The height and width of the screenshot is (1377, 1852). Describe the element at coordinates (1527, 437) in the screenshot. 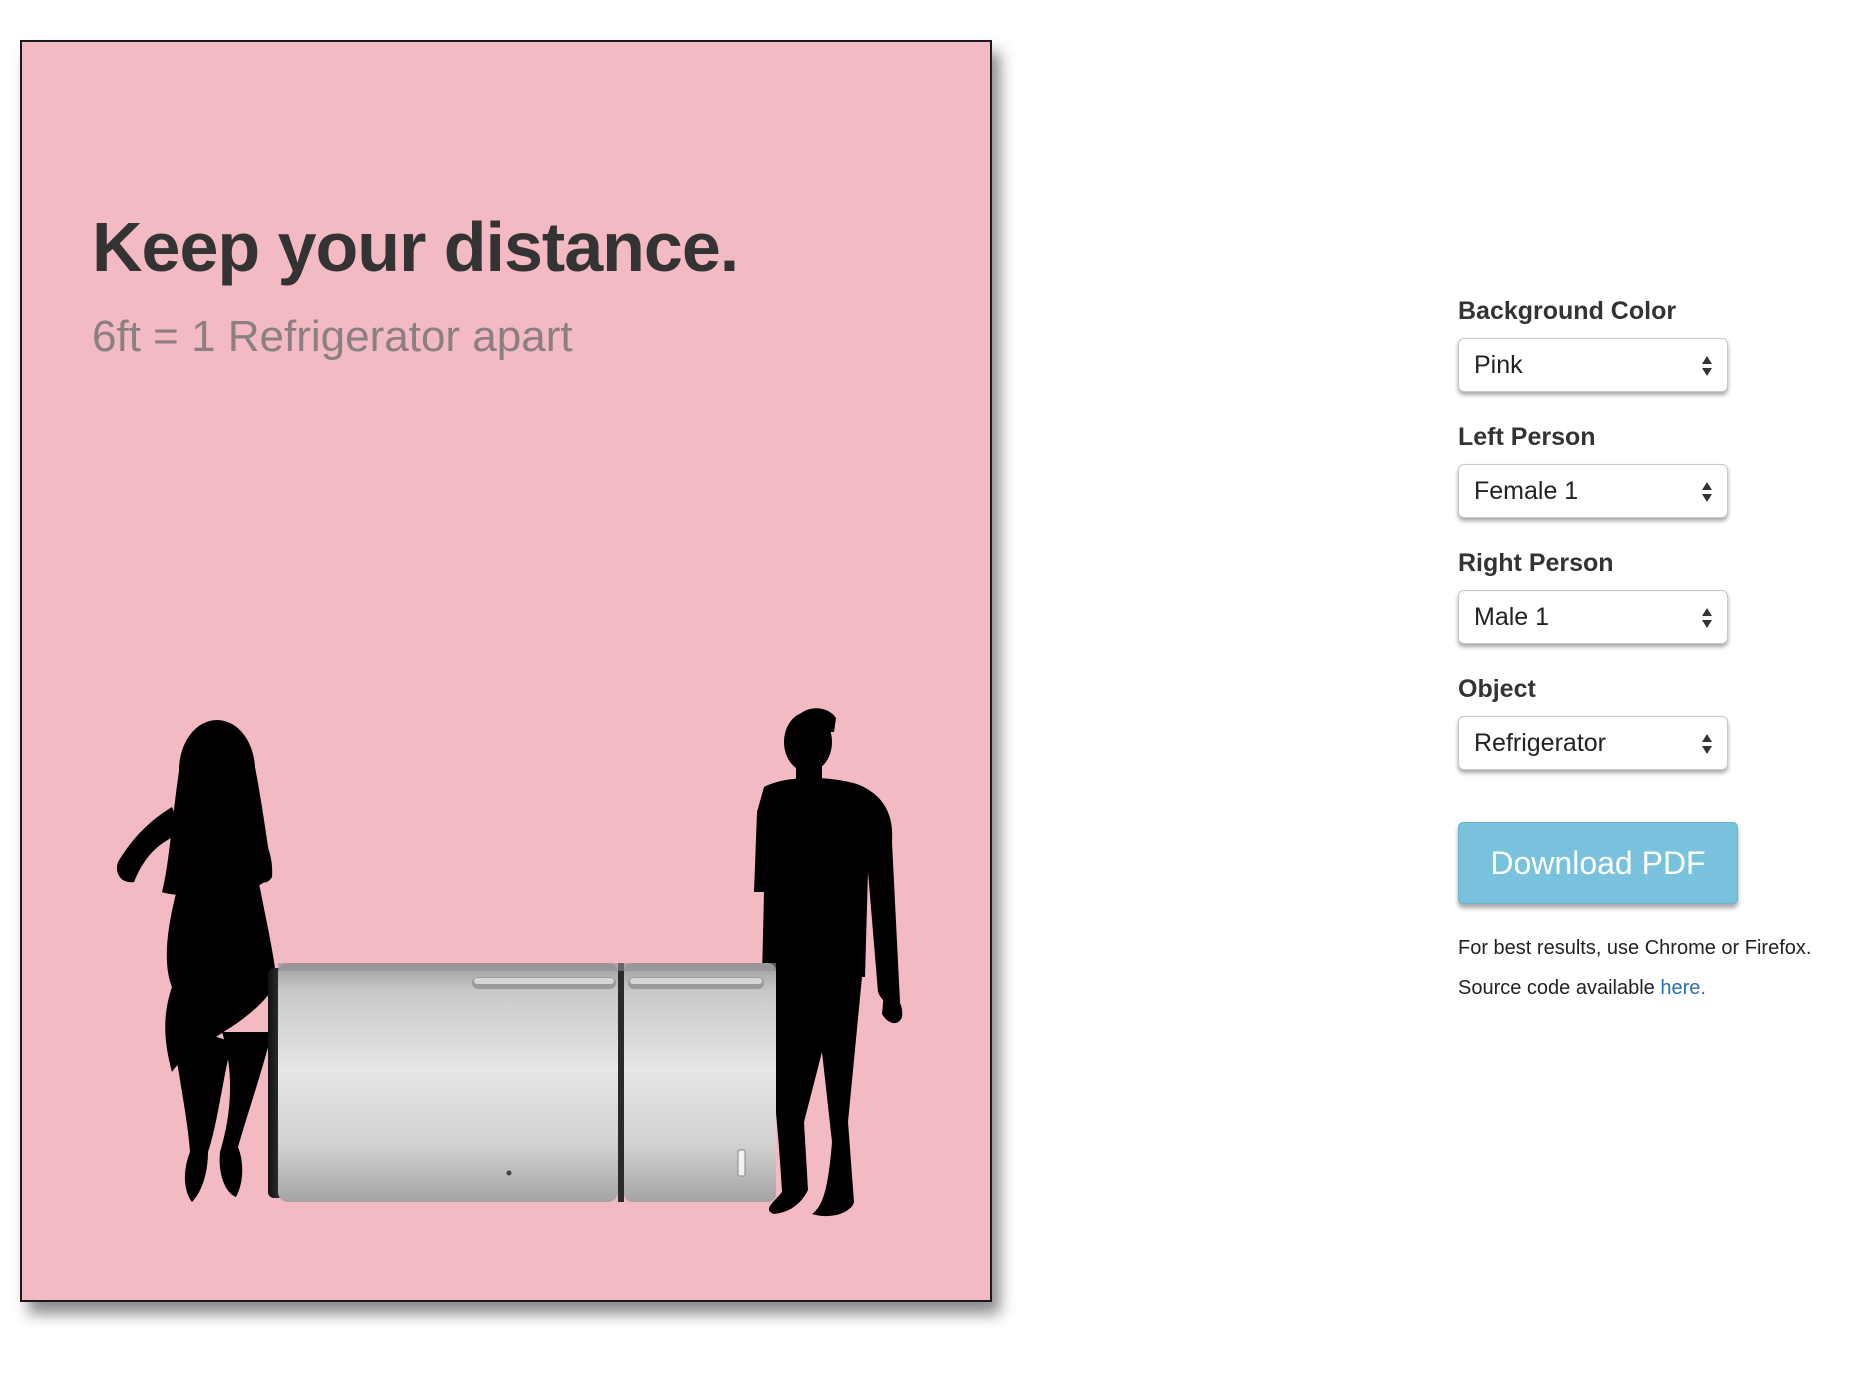

I see `left-person-label: Left Person` at that location.